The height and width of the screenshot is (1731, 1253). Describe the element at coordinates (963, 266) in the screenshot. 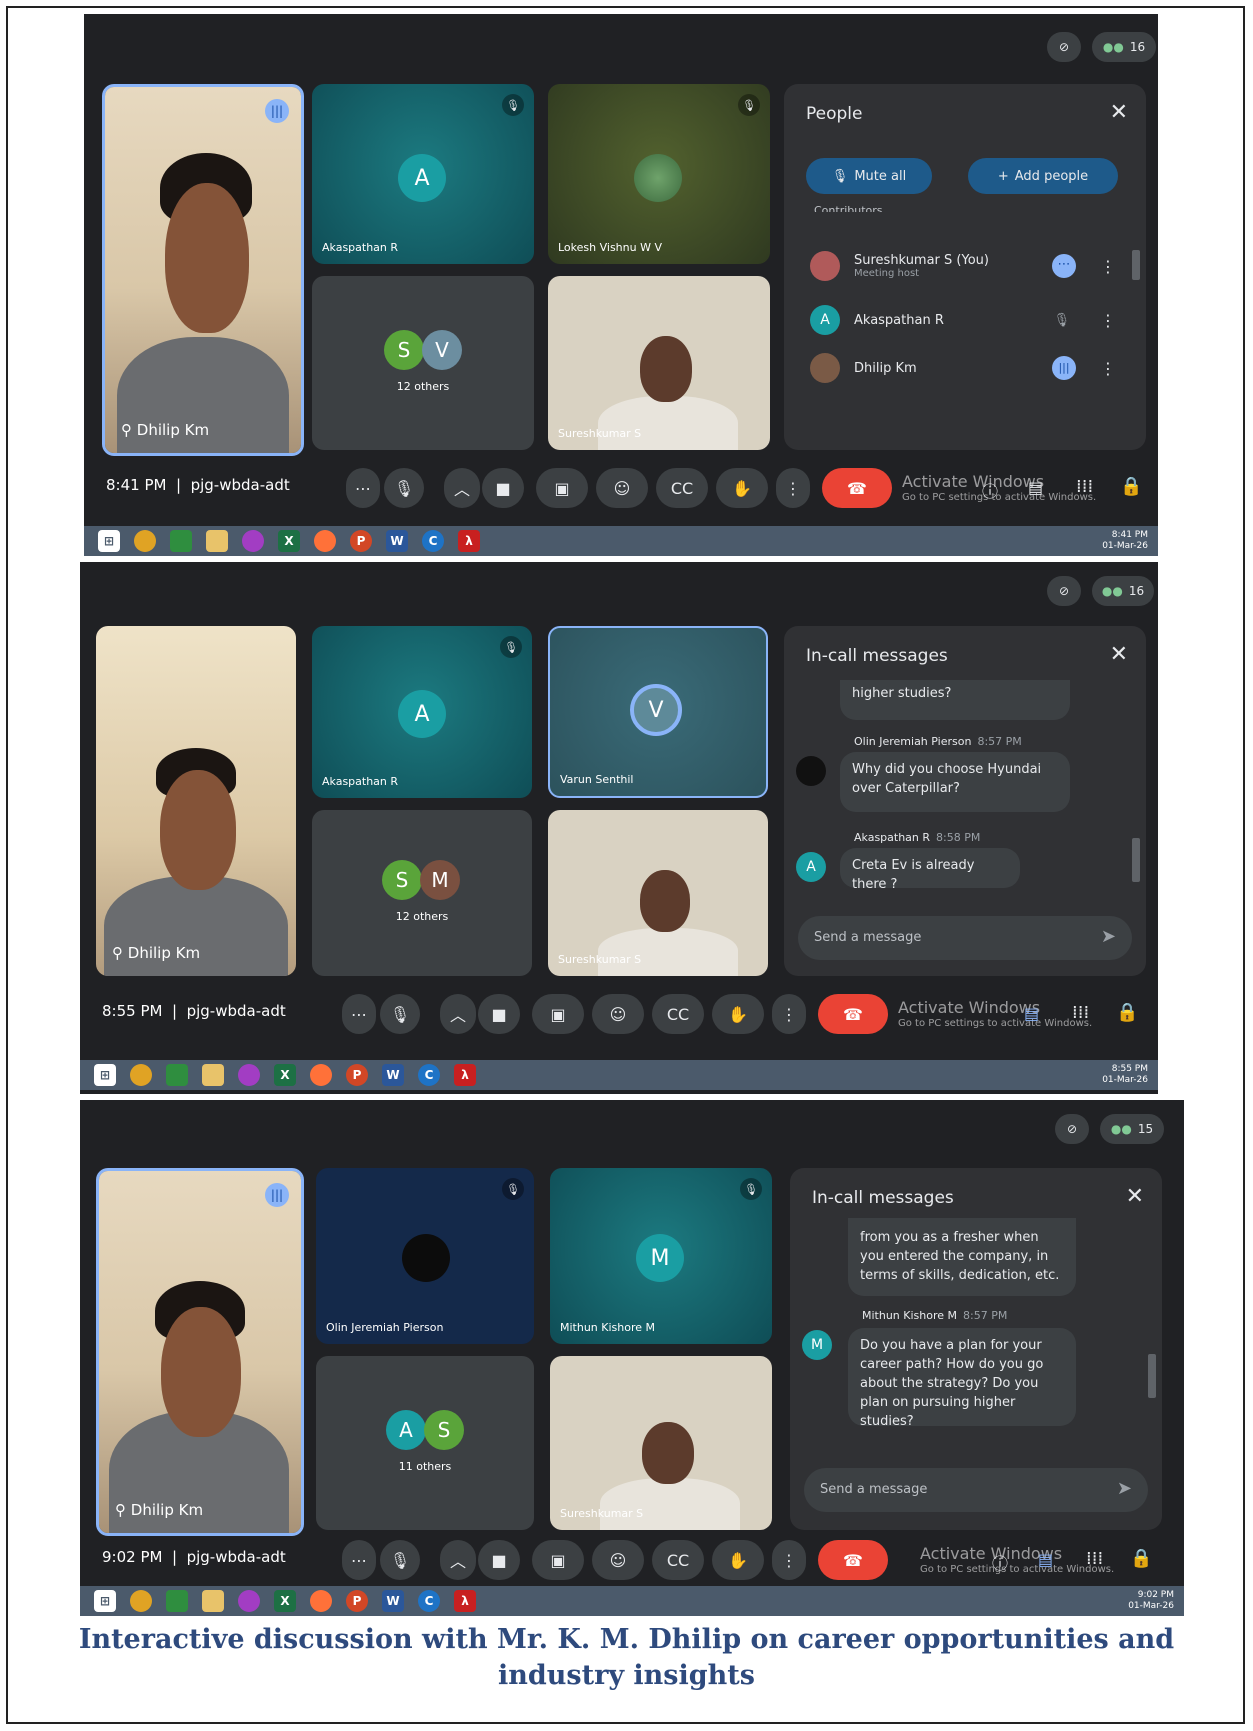

I see `participant-row: Sureshkumar S (You) Meeting host ⋯ ⋮` at that location.